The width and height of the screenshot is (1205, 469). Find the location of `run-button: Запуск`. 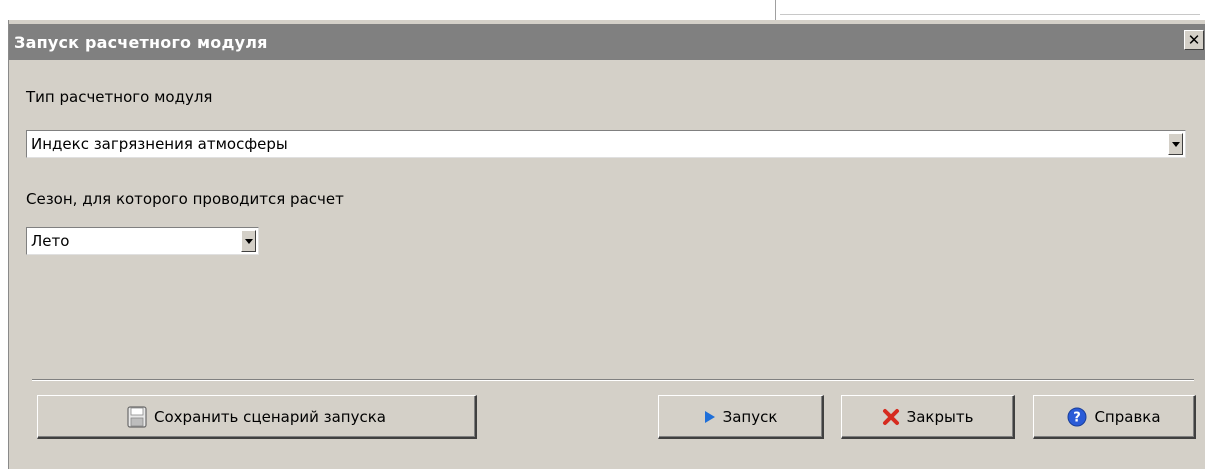

run-button: Запуск is located at coordinates (741, 417).